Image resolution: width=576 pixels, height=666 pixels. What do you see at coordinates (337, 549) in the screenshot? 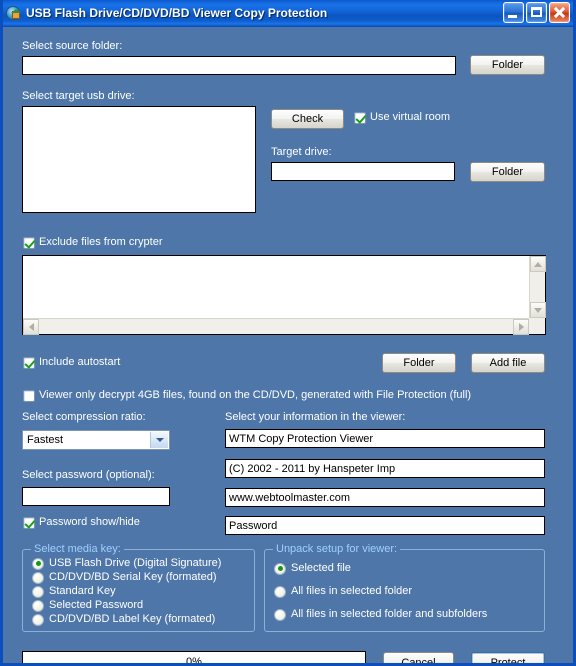
I see `unpack-setup-group-title: Unpack setup for viewer:` at bounding box center [337, 549].